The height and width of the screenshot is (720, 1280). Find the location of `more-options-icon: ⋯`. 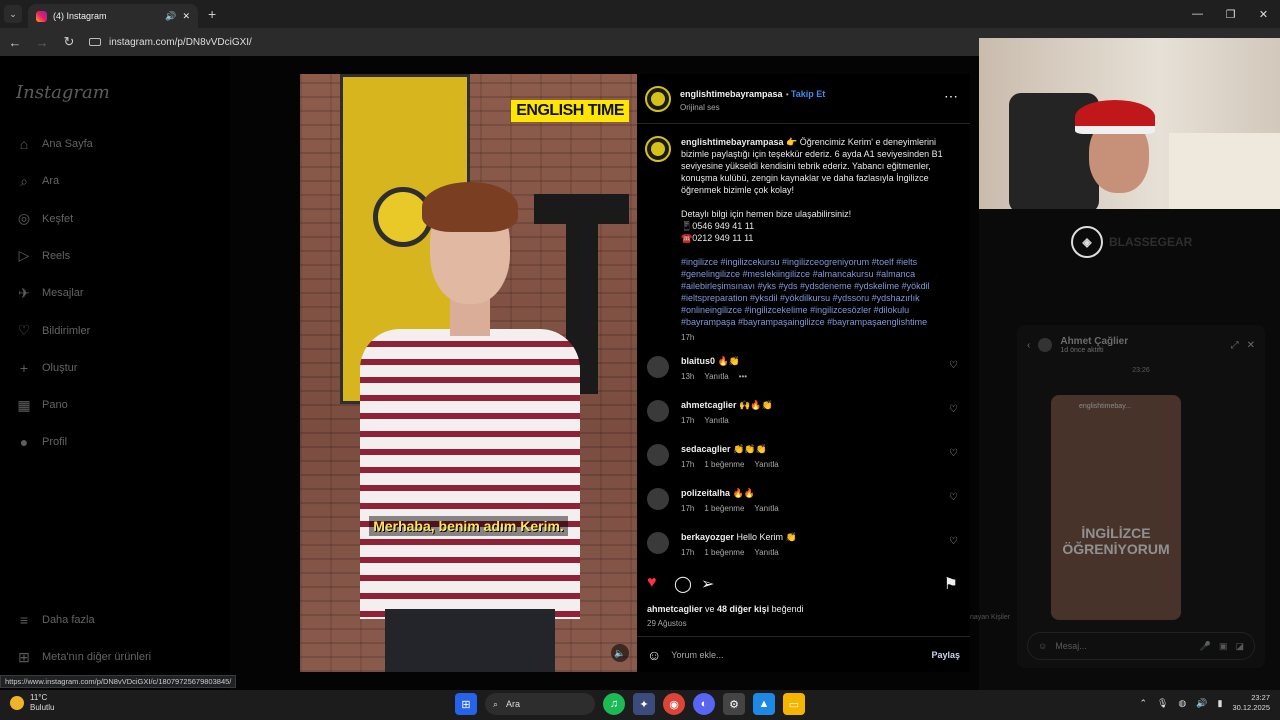

more-options-icon: ⋯ is located at coordinates (951, 96).